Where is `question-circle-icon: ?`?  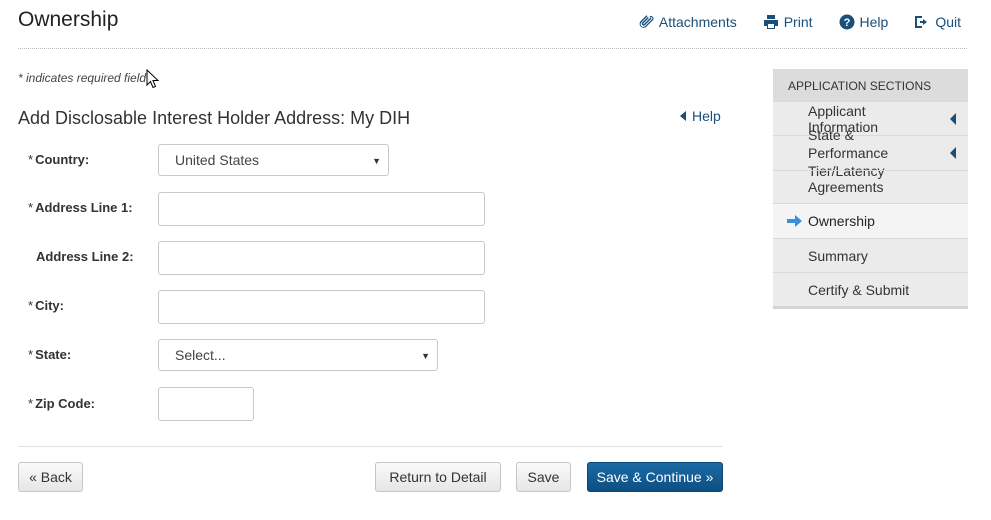
question-circle-icon: ? is located at coordinates (847, 22).